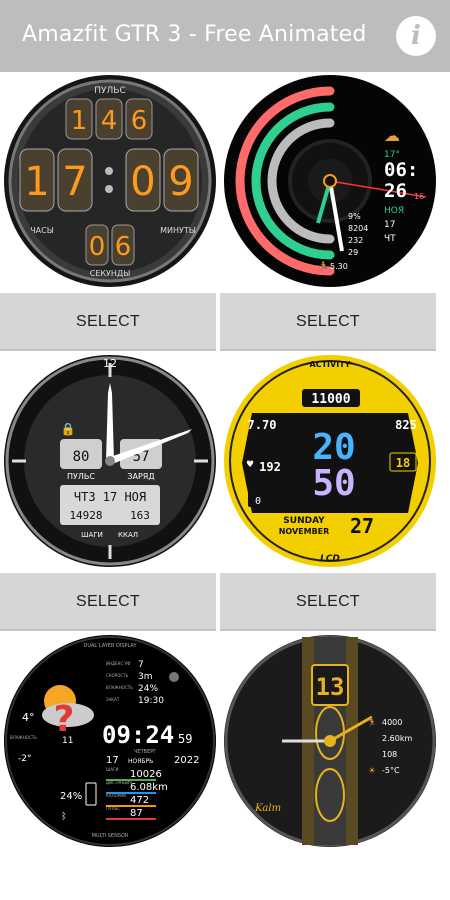 This screenshot has width=450, height=900. Describe the element at coordinates (28, 717) in the screenshot. I see `weather-temp: 4°` at that location.